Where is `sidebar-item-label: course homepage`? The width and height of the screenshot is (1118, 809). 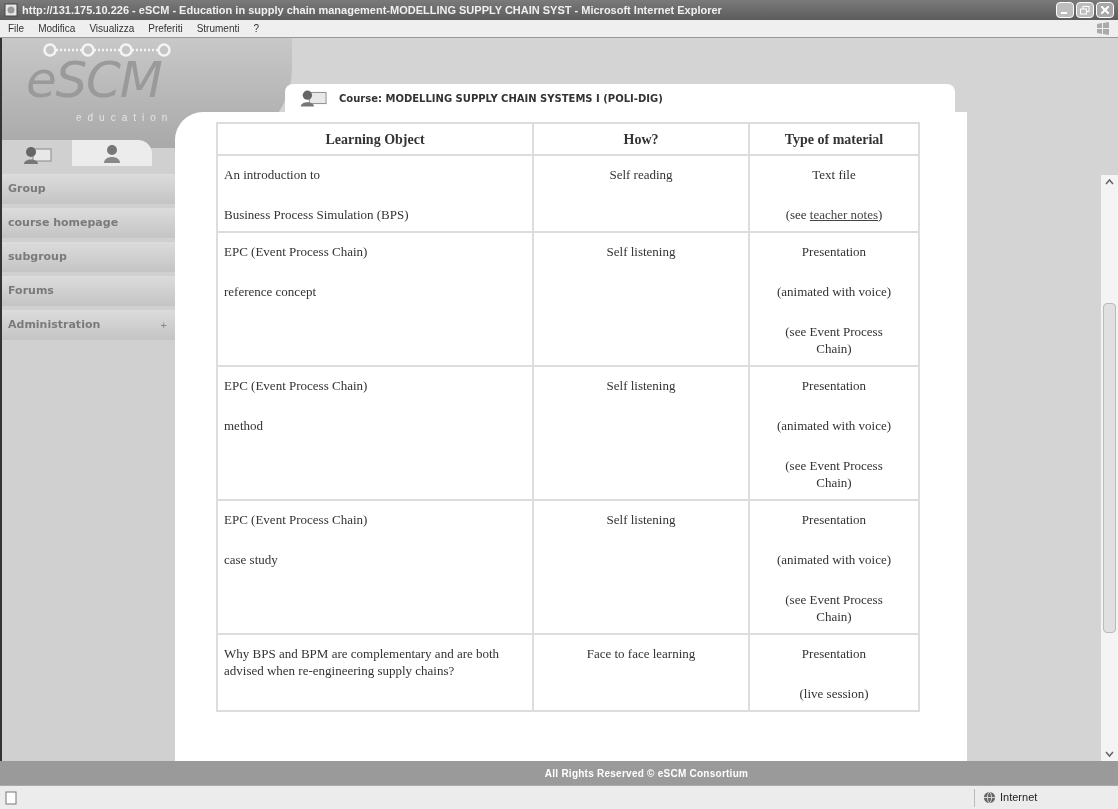
sidebar-item-label: course homepage is located at coordinates (63, 222).